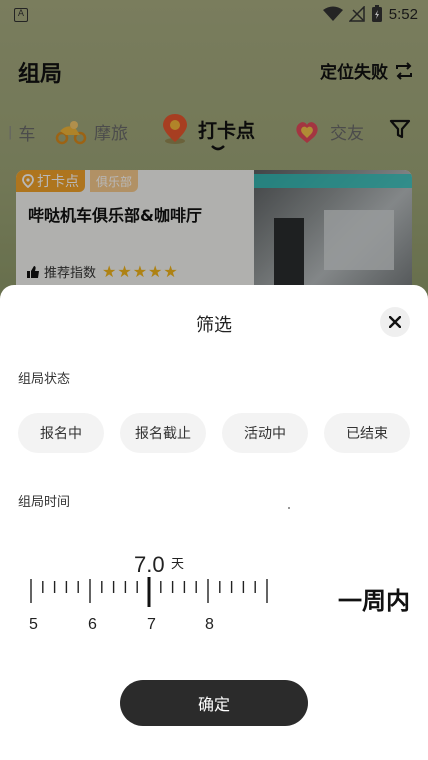 This screenshot has width=428, height=760. I want to click on status-option: 报名中, so click(61, 433).